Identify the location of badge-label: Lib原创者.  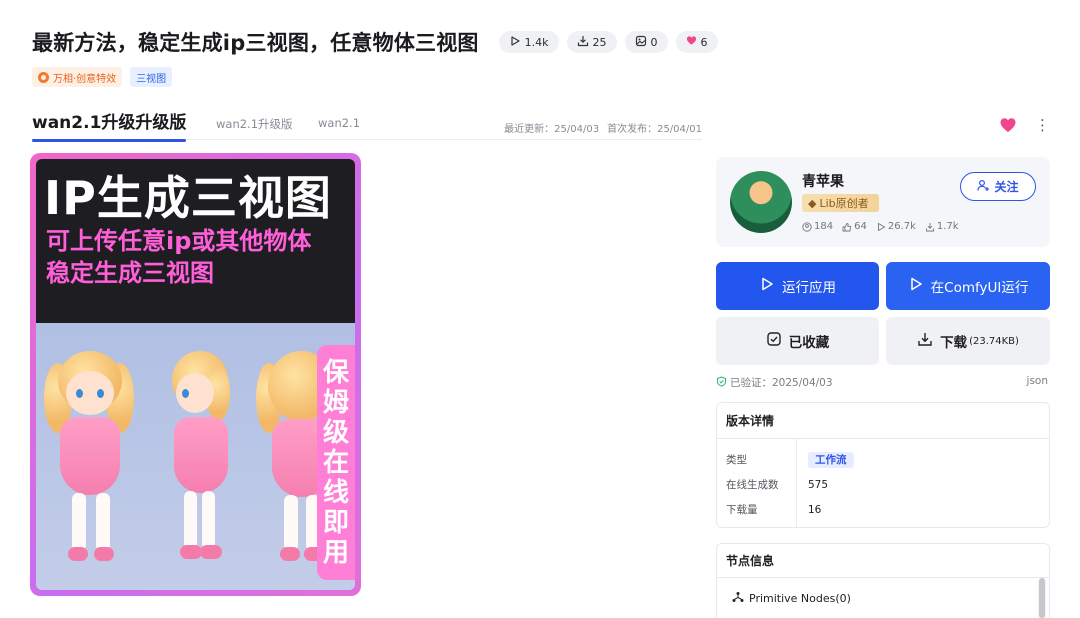
(844, 203).